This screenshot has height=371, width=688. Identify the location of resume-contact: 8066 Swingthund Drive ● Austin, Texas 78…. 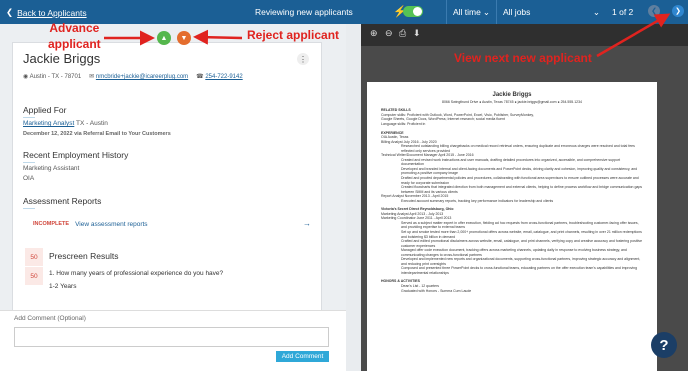
(512, 101).